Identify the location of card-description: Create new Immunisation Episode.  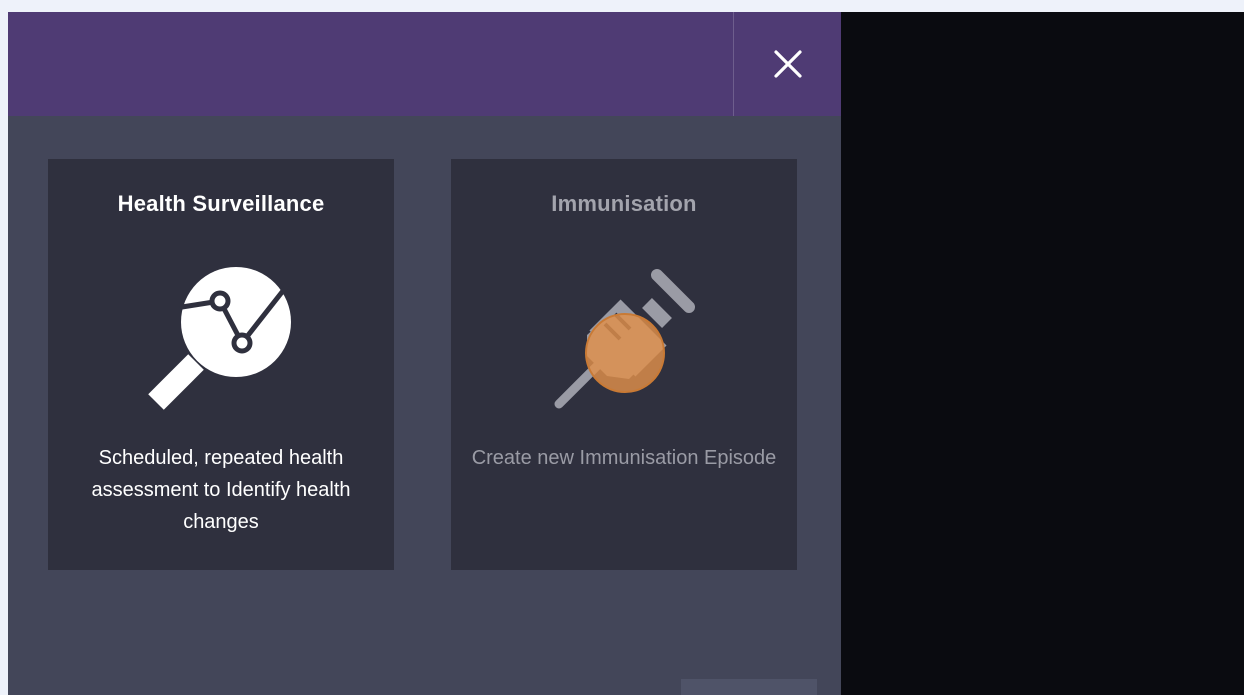
(624, 458).